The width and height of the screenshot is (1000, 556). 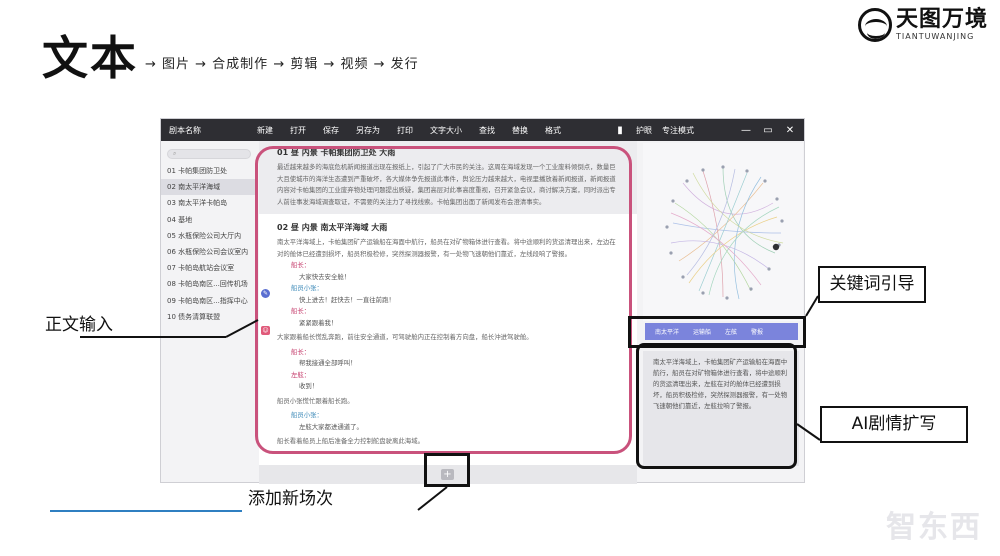 I want to click on body-input-label: 正文输入, so click(x=79, y=325).